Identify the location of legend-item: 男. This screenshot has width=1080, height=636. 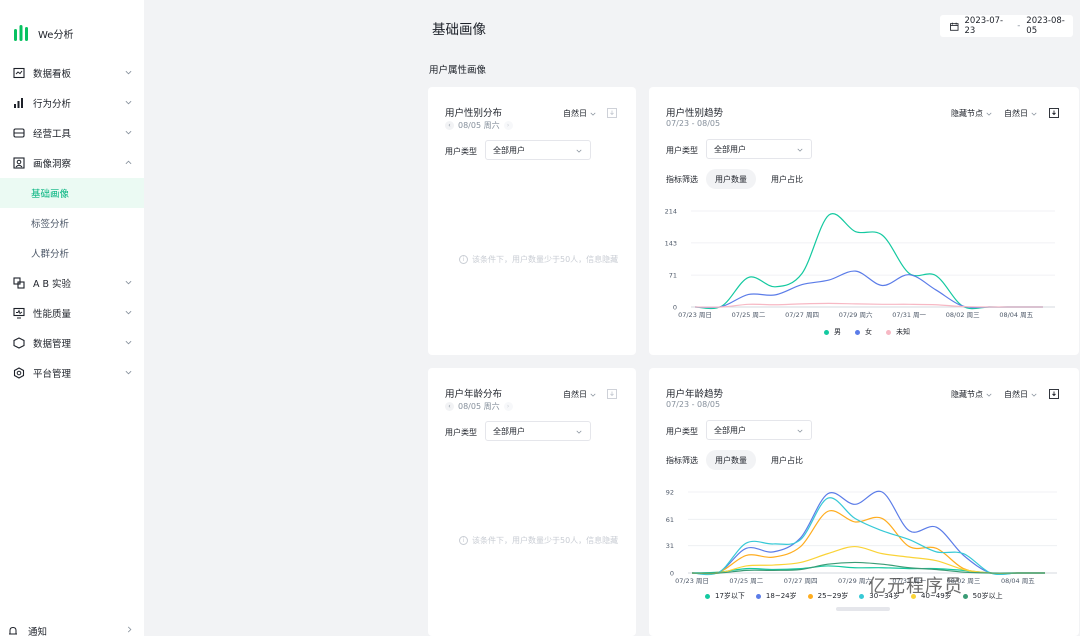
(832, 332).